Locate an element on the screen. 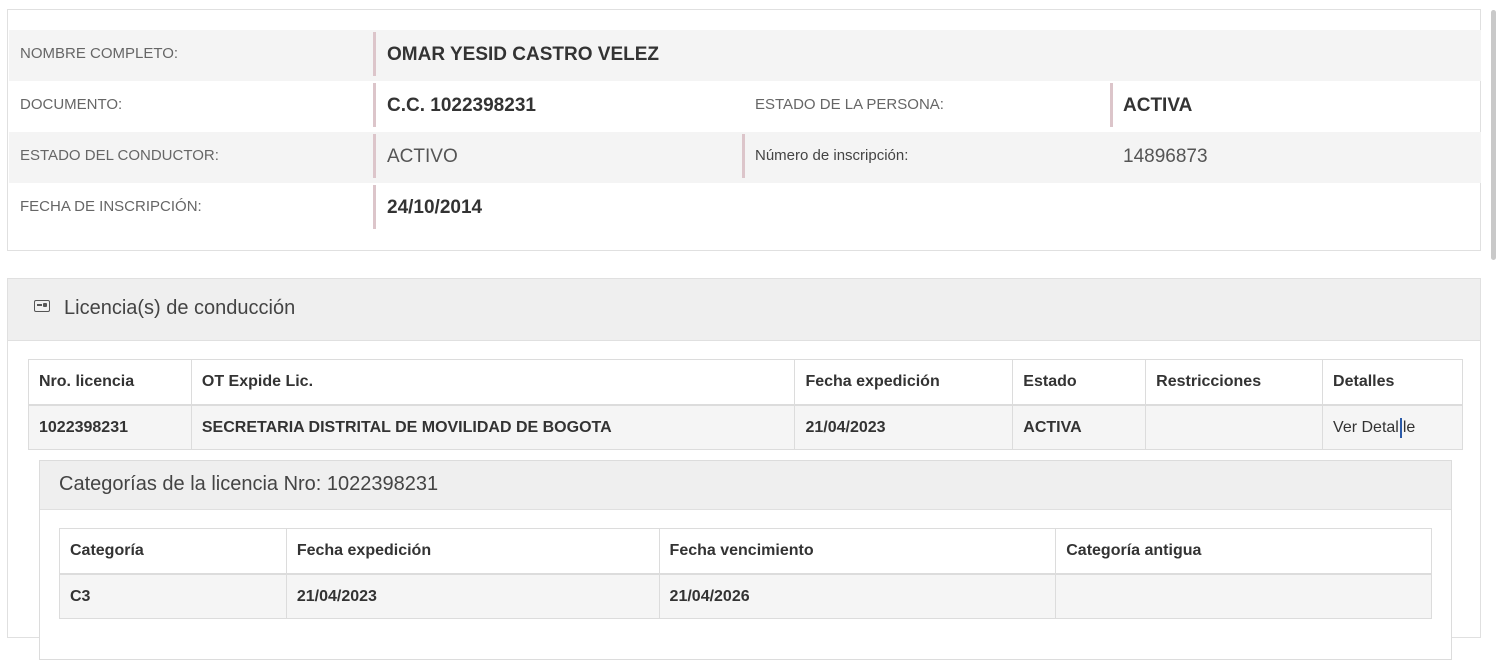  estado-conductor-value: ACTIVO is located at coordinates (422, 156).